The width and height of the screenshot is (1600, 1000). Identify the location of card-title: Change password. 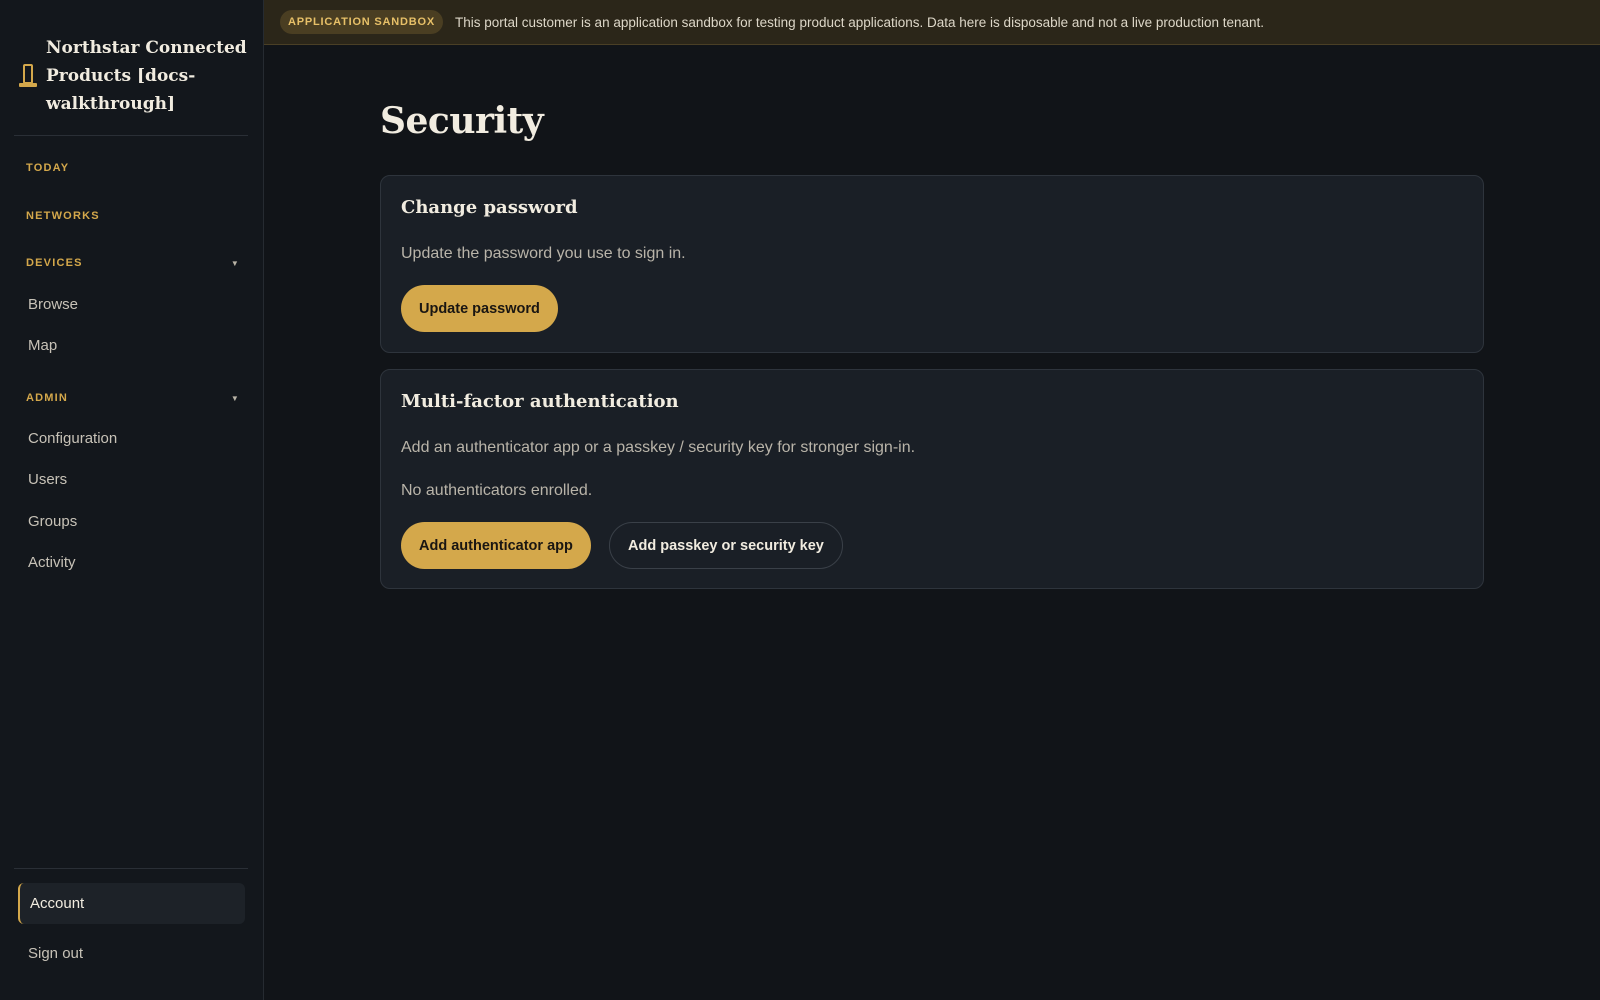
(489, 207).